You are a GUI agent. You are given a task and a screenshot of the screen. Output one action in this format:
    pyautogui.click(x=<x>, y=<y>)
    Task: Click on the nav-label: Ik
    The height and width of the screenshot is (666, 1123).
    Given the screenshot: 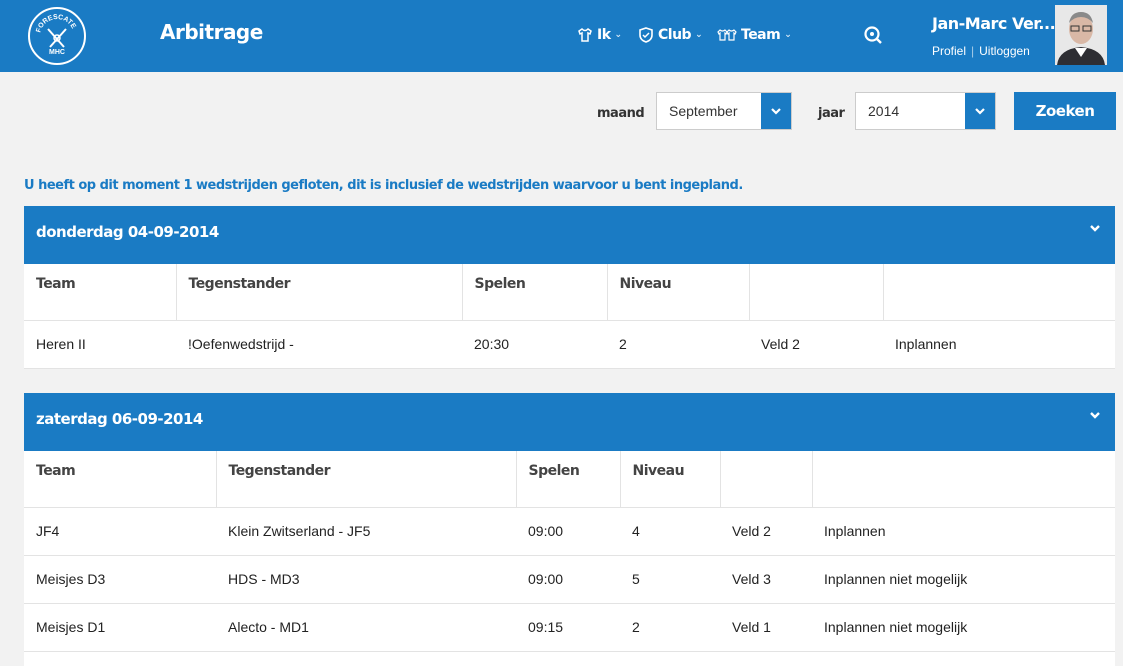 What is the action you would take?
    pyautogui.click(x=604, y=35)
    